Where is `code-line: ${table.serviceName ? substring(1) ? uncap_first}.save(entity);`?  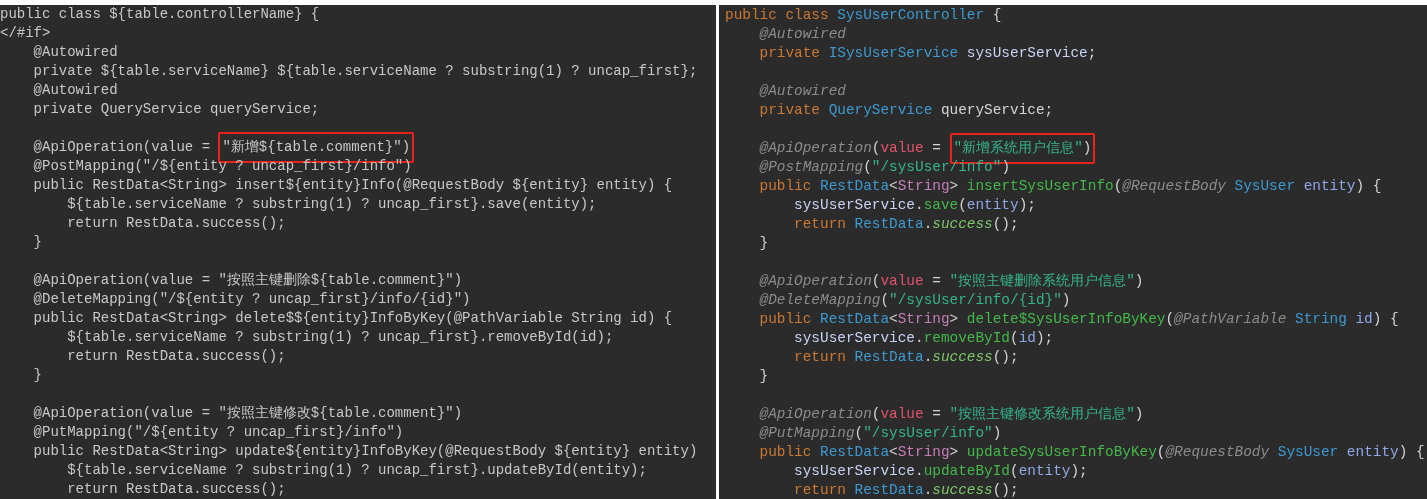
code-line: ${table.serviceName ? substring(1) ? uncap_first}.save(entity); is located at coordinates (332, 204).